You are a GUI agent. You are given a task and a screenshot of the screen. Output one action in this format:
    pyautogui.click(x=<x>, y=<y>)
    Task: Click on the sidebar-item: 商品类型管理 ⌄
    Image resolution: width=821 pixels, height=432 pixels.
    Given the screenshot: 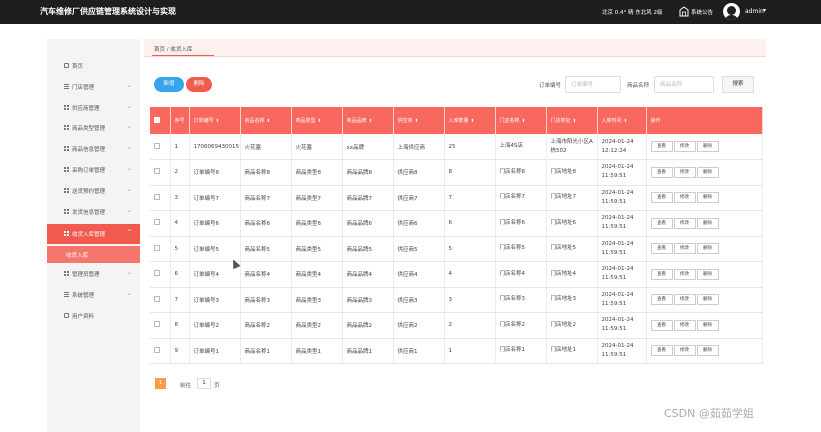 What is the action you would take?
    pyautogui.click(x=93, y=128)
    